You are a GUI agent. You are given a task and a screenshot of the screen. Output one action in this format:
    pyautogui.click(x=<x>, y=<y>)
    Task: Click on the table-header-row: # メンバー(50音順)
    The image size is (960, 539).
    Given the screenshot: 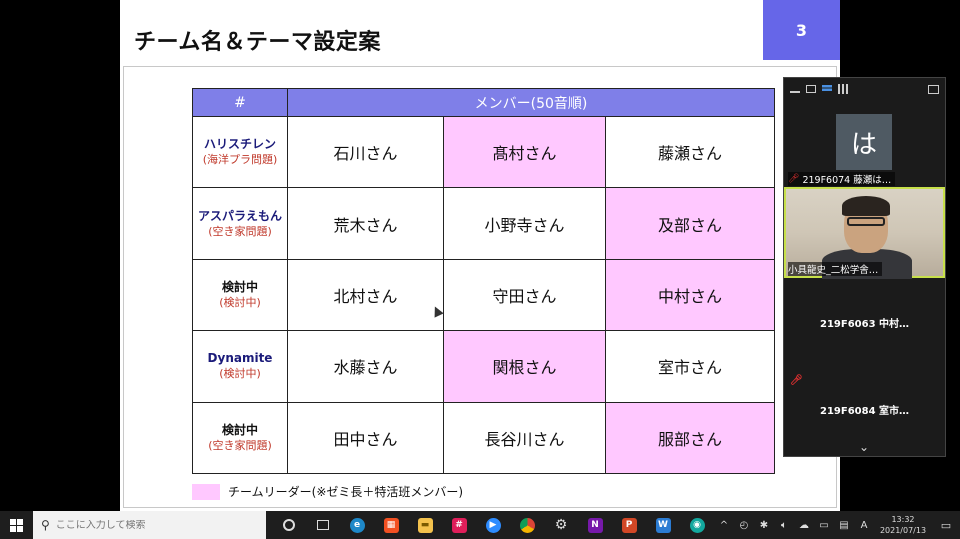 What is the action you would take?
    pyautogui.click(x=483, y=102)
    